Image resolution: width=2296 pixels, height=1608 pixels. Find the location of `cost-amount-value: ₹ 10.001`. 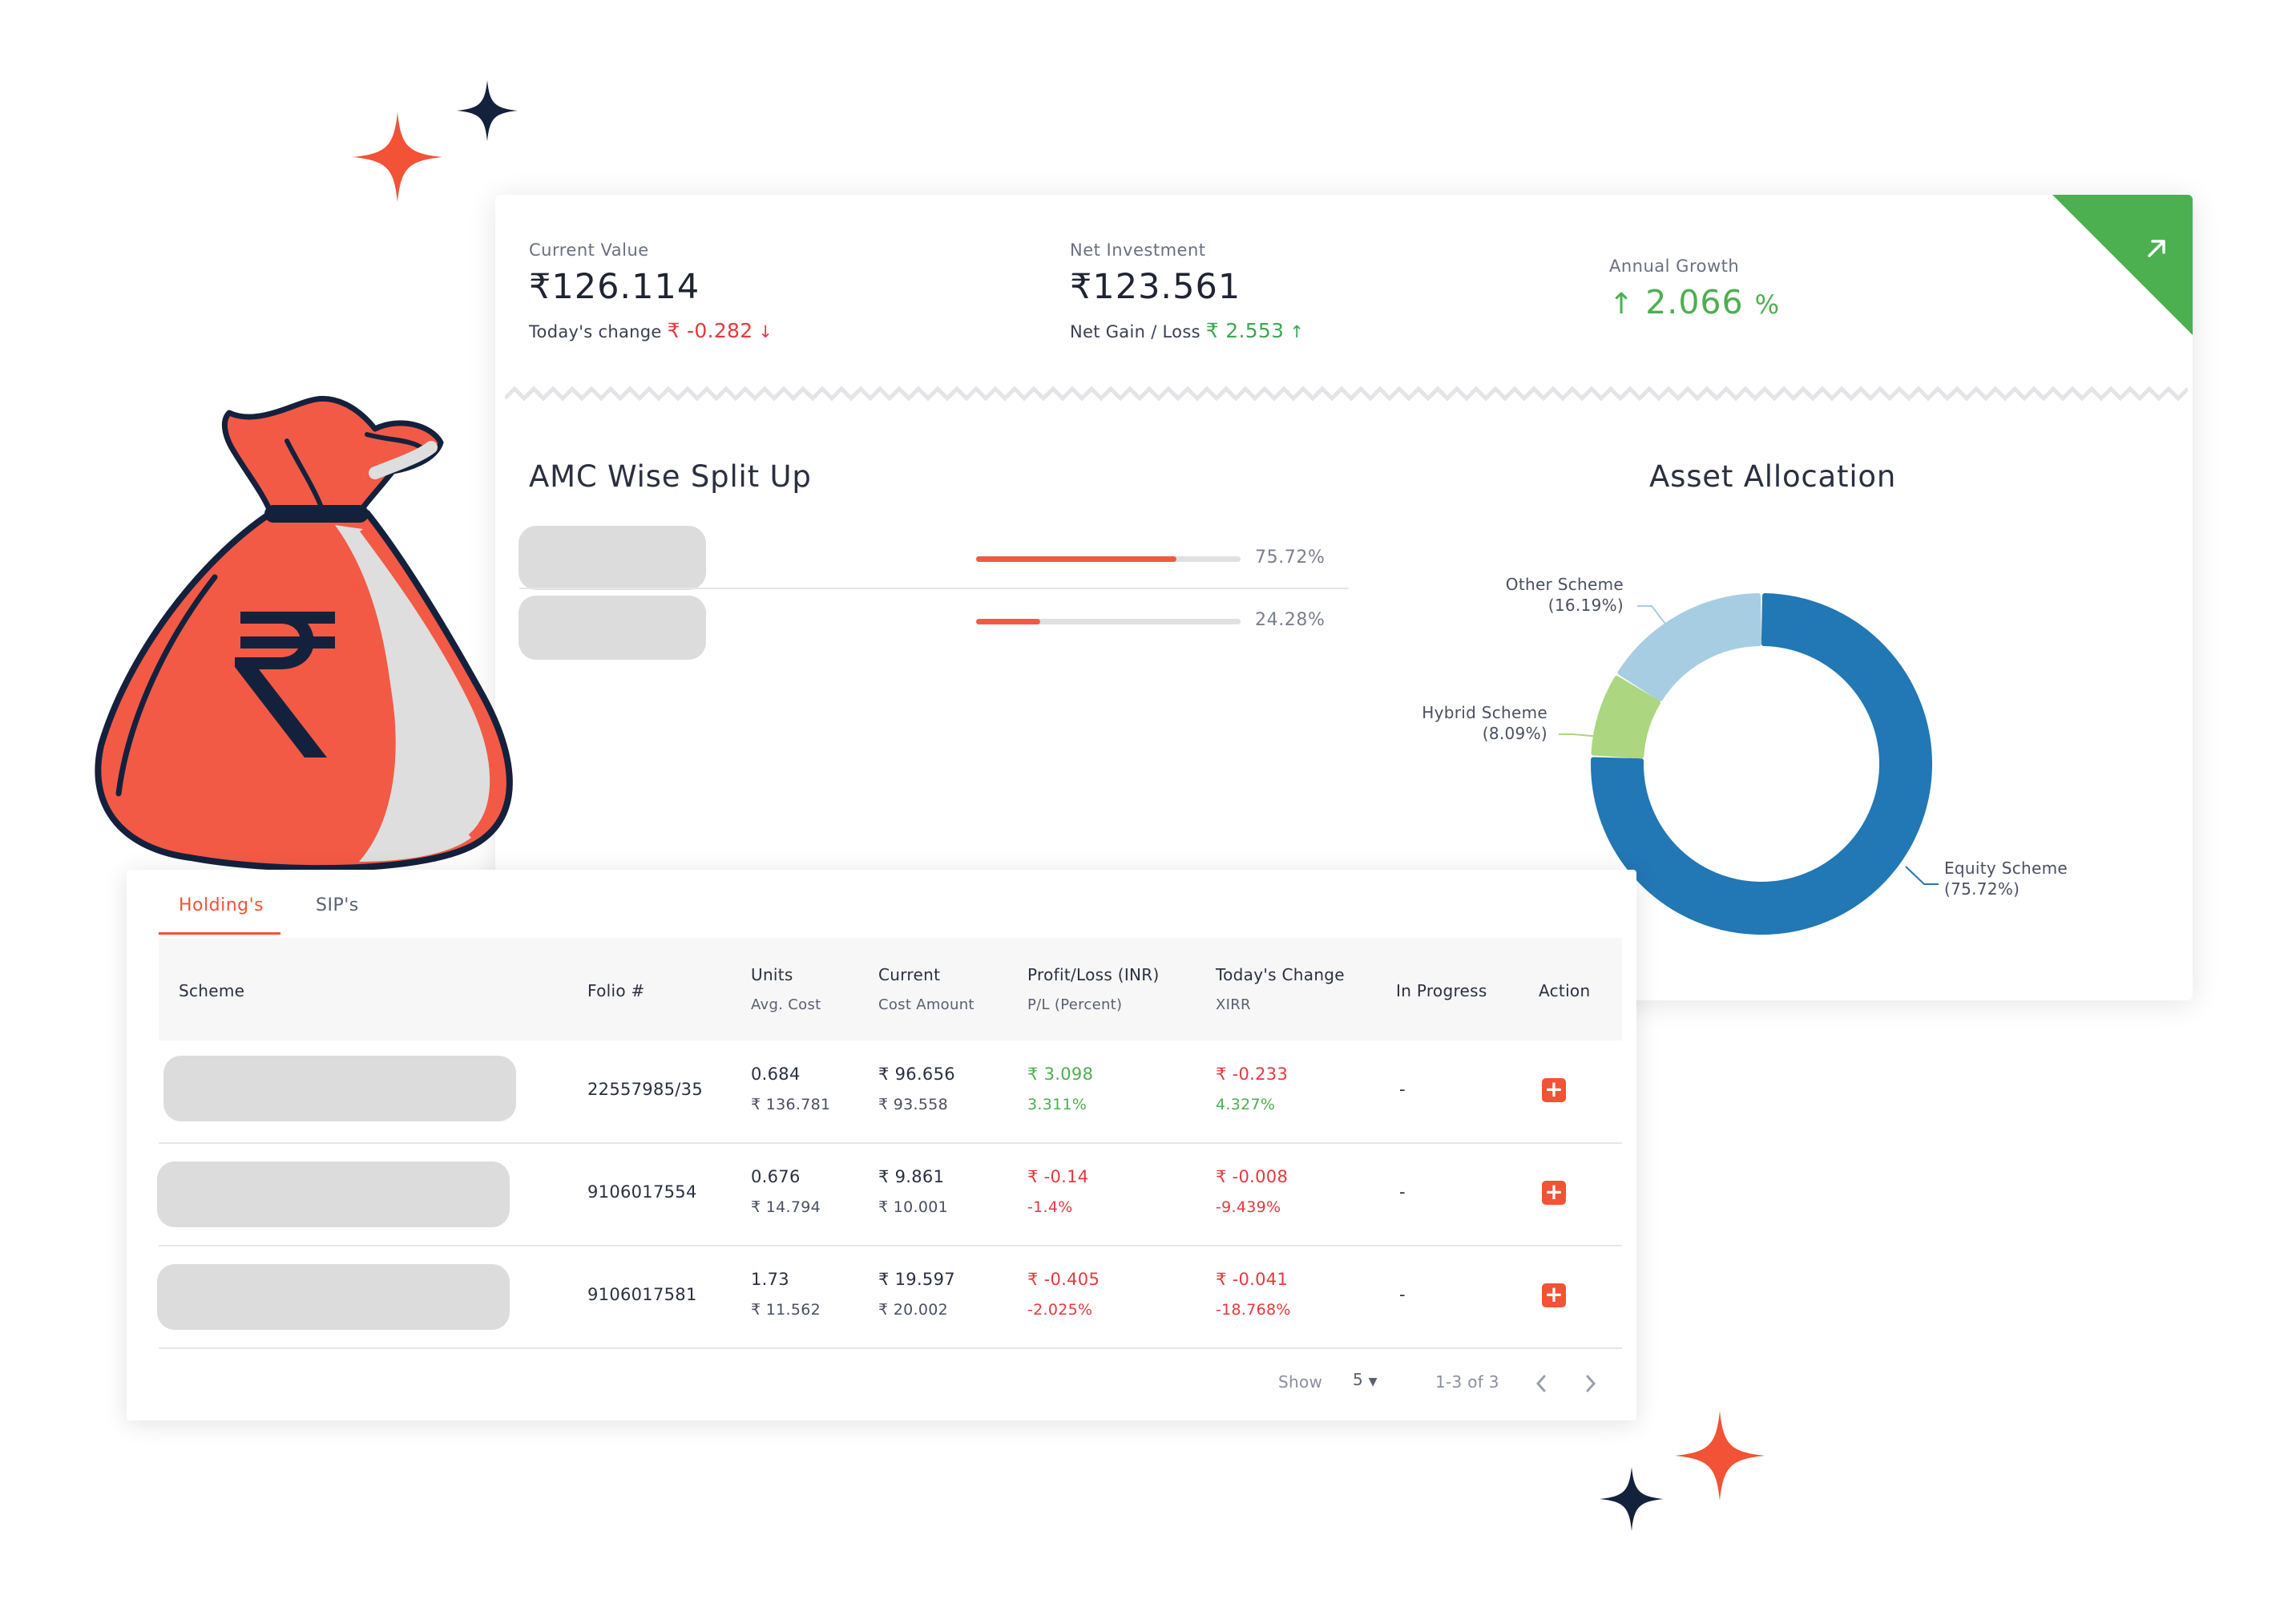

cost-amount-value: ₹ 10.001 is located at coordinates (913, 1207).